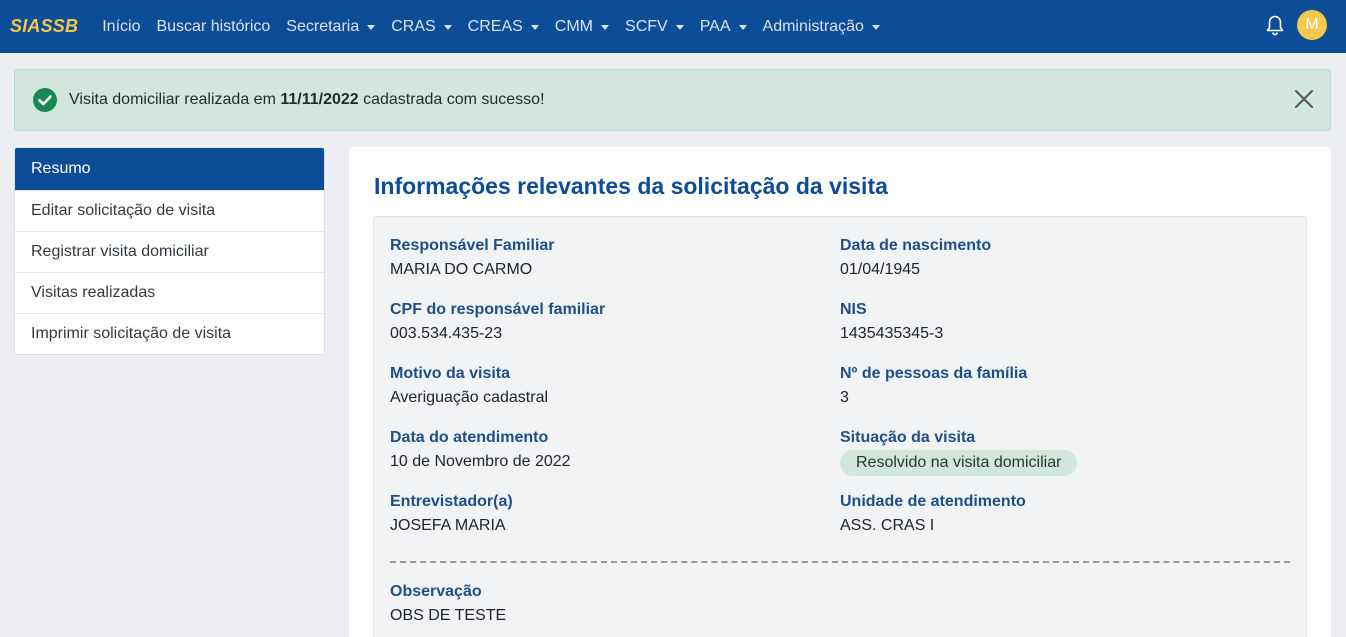  Describe the element at coordinates (933, 514) in the screenshot. I see `field-unidade: Unidade de atendimento ASS. CRAS I` at that location.